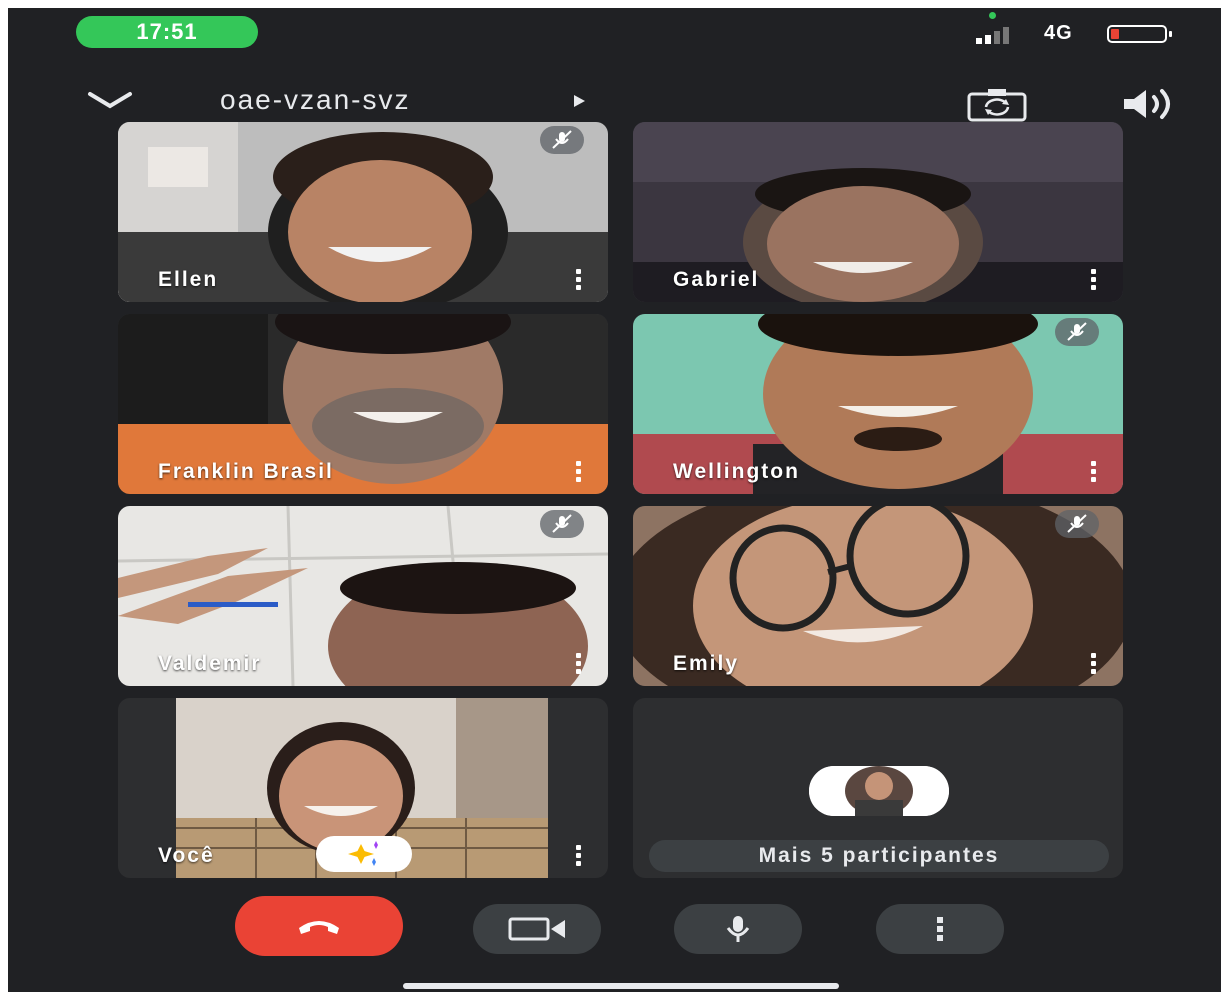  I want to click on home-indicator, so click(621, 986).